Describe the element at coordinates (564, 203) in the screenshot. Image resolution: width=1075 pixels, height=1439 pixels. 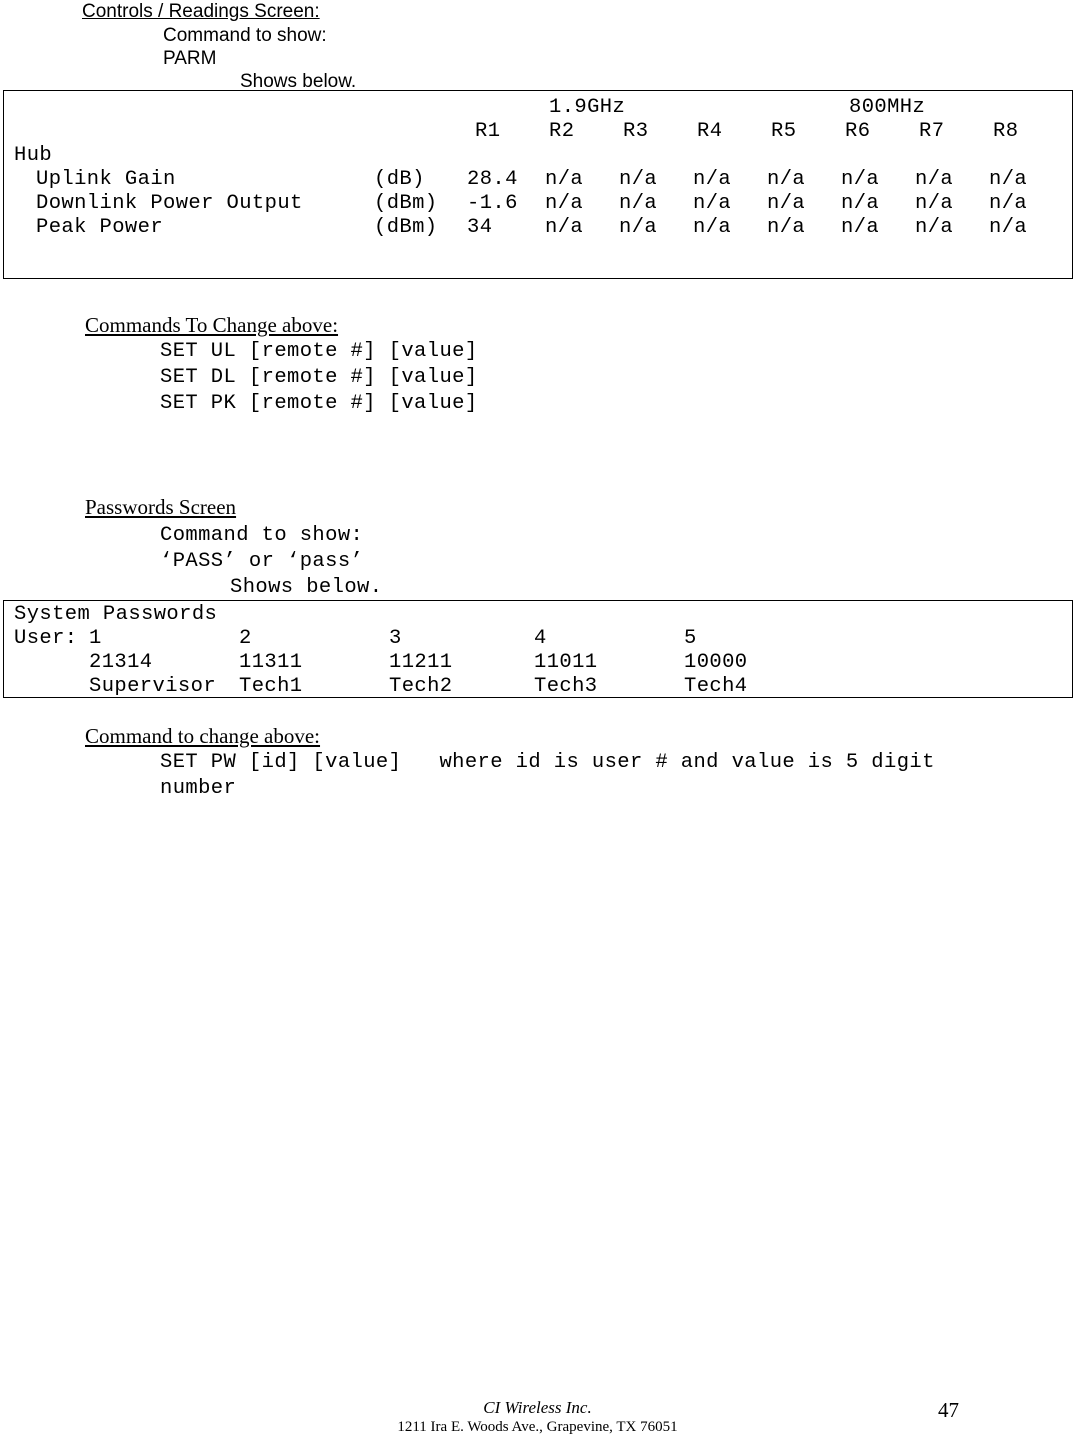
I see `cell-downlink-r2: n/a` at that location.